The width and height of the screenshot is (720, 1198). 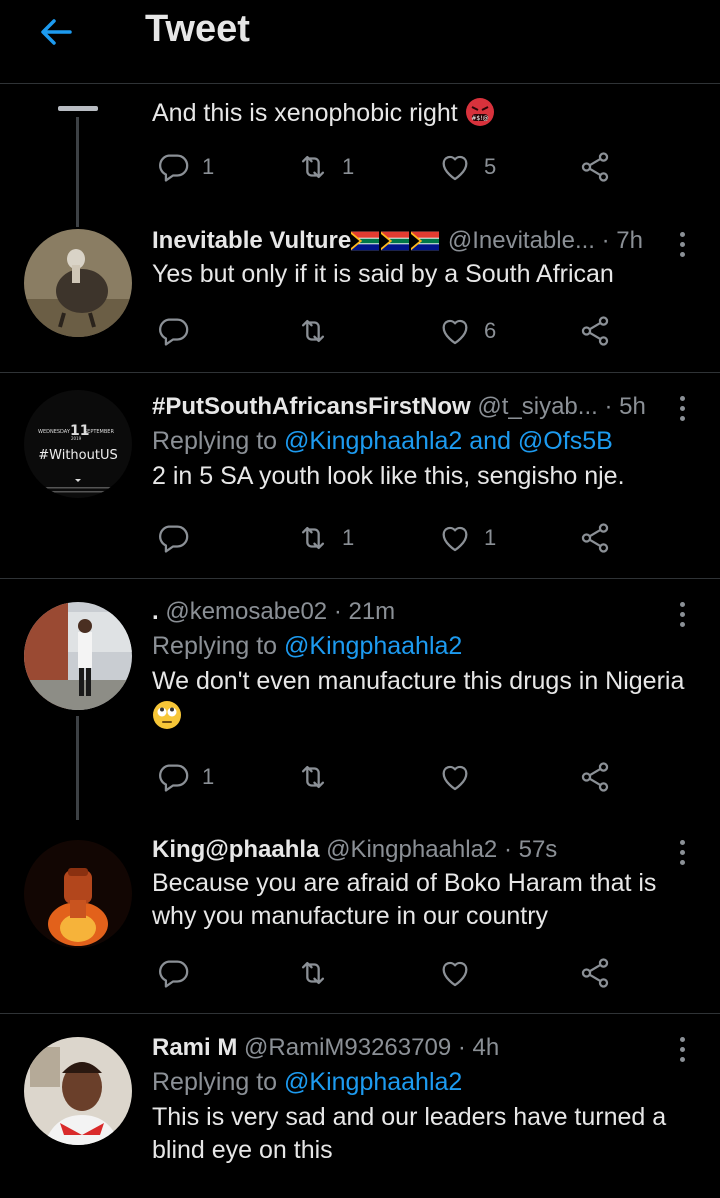 I want to click on angry-face-with-symbols-emoji: #$!@, so click(x=479, y=112).